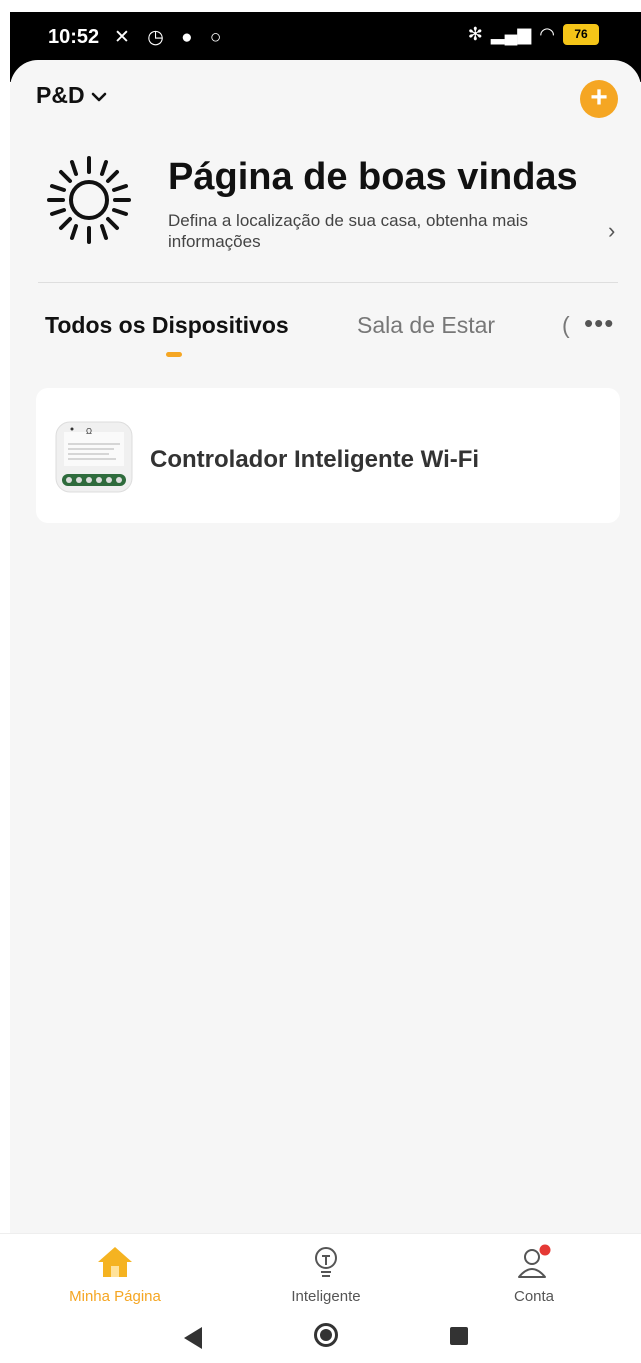 Image resolution: width=641 pixels, height=1363 pixels. I want to click on android-navigation-bar, so click(320, 1337).